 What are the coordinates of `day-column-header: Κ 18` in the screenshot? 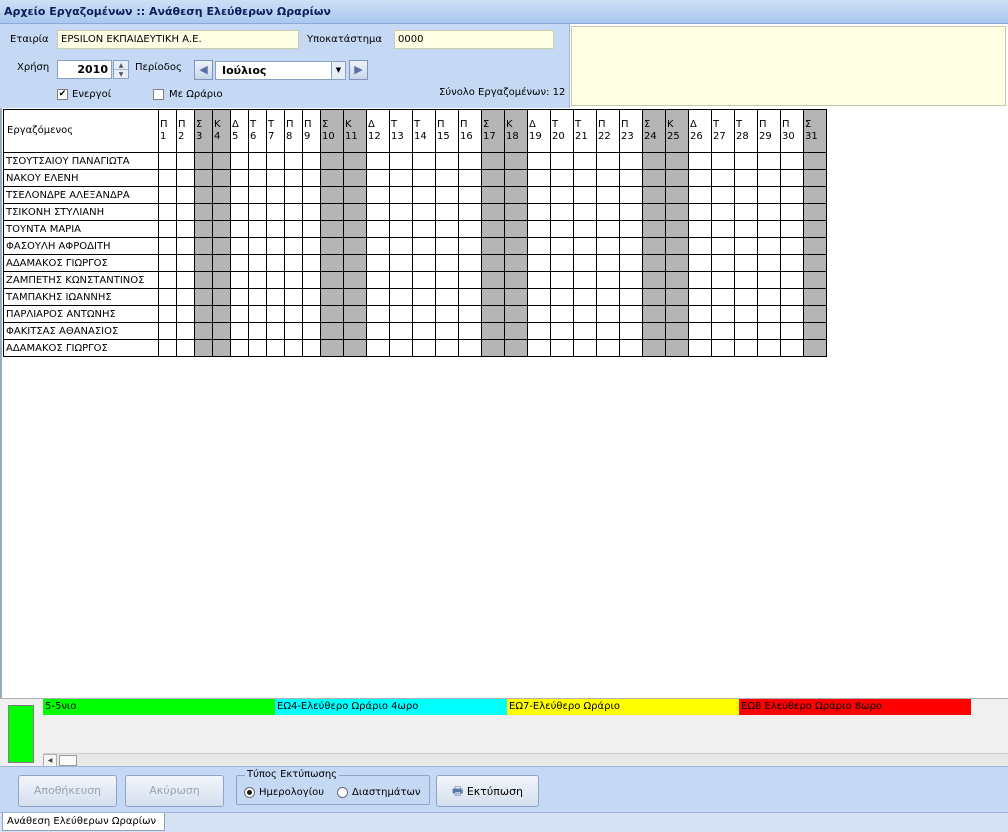 It's located at (516, 131).